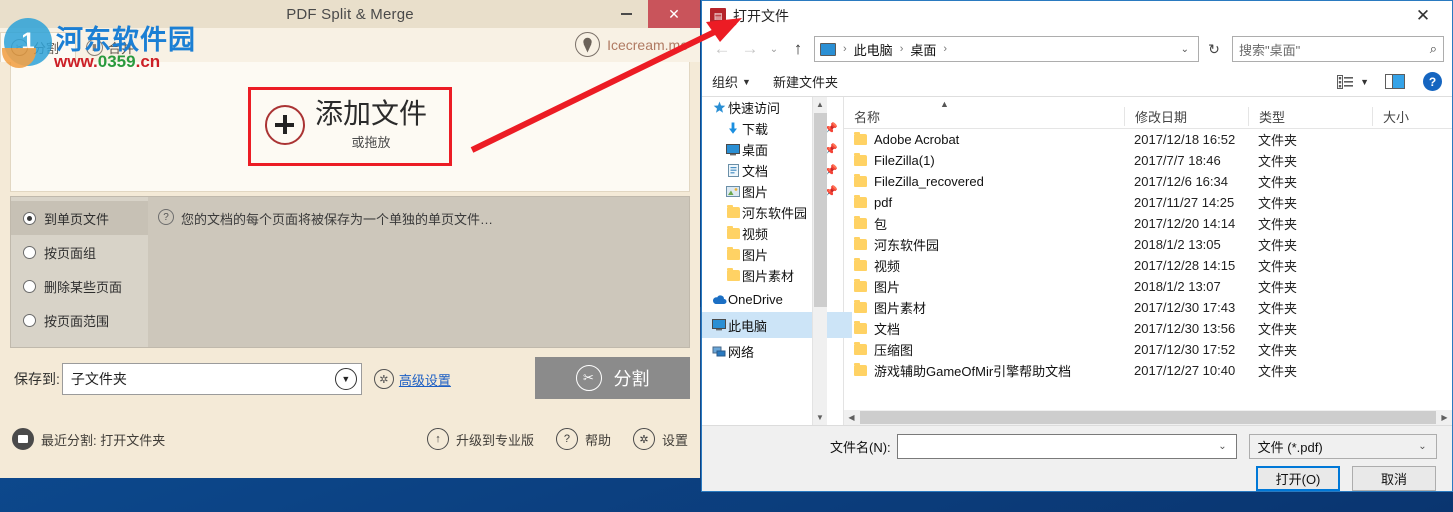 The image size is (1453, 512). Describe the element at coordinates (425, 379) in the screenshot. I see `advanced-settings-link: 高级设置` at that location.